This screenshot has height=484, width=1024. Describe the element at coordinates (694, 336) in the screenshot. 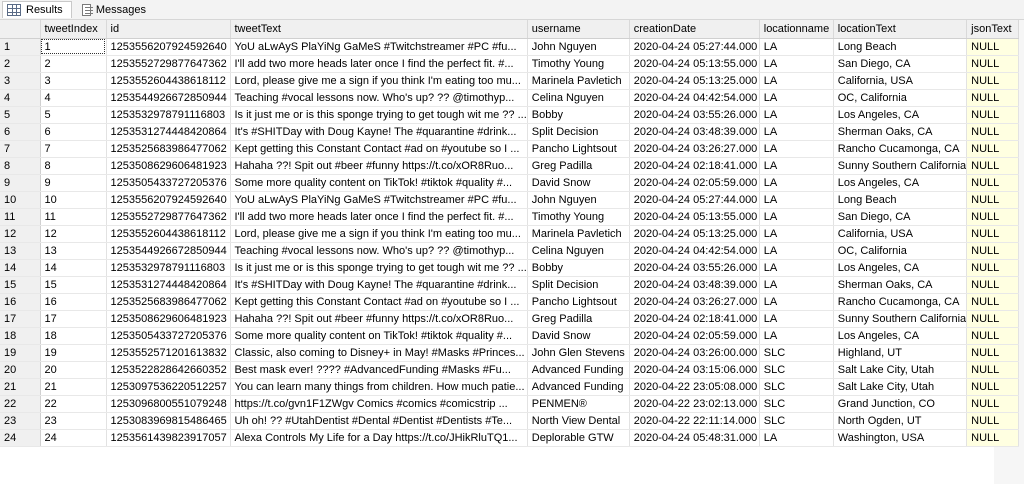

I see `cell-creationdate: 2020-04-24 02:05:59.000` at that location.